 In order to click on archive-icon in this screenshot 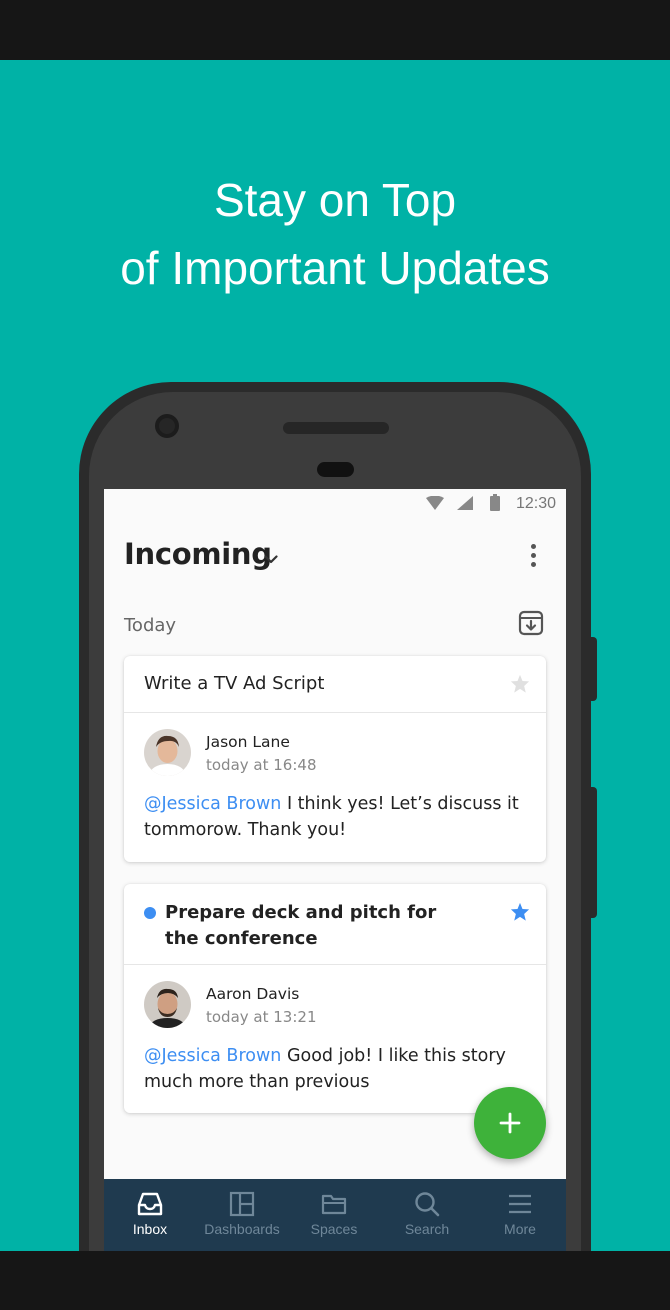, I will do `click(531, 625)`.